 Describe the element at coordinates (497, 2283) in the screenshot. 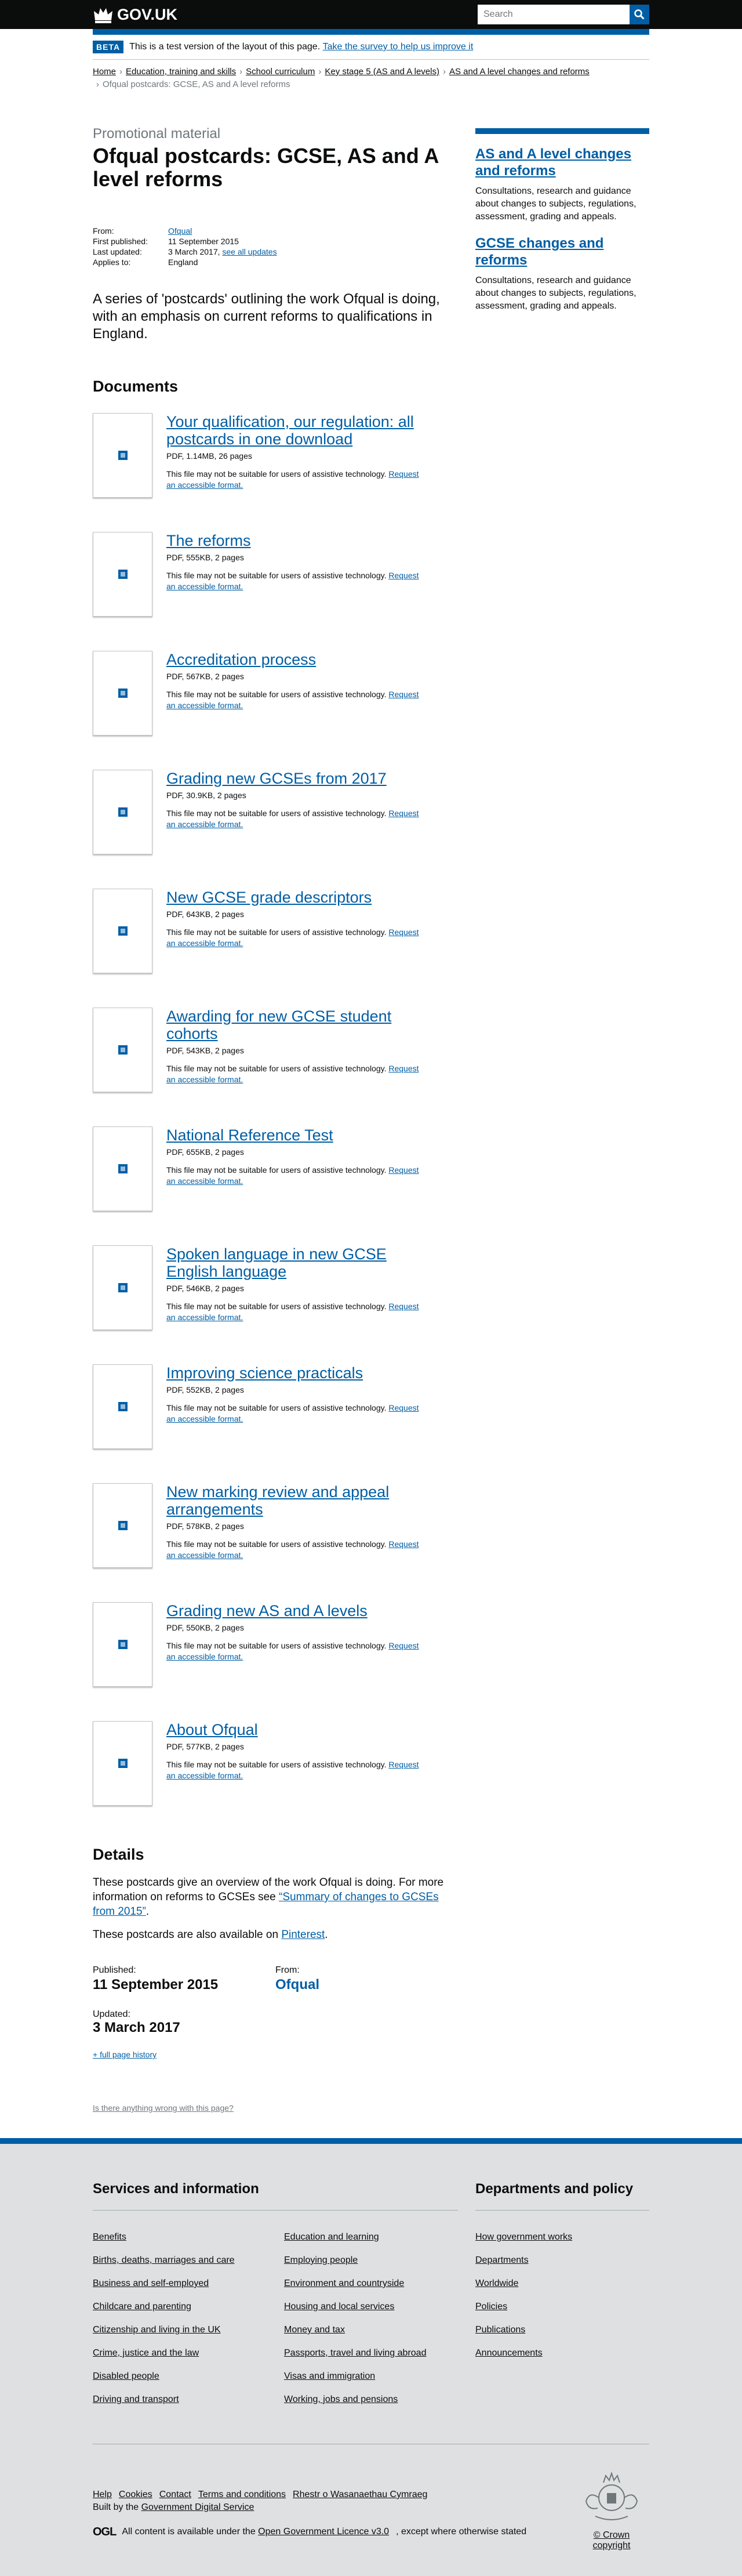

I see `footer-department-link: Worldwide` at that location.